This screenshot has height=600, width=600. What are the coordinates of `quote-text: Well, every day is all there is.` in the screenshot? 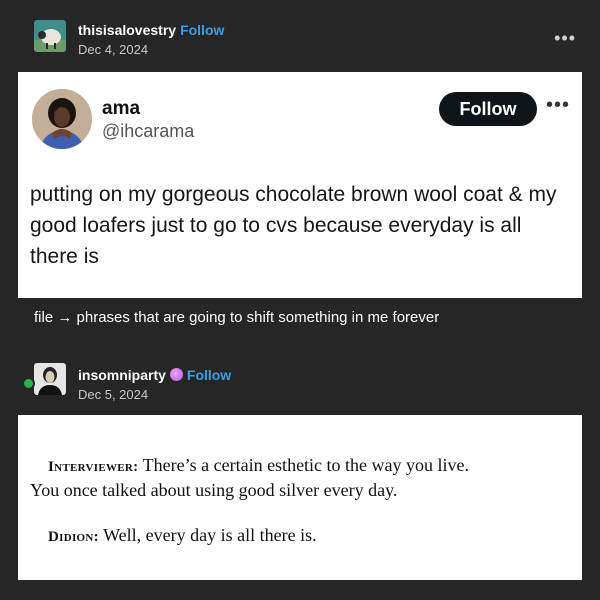 It's located at (210, 535).